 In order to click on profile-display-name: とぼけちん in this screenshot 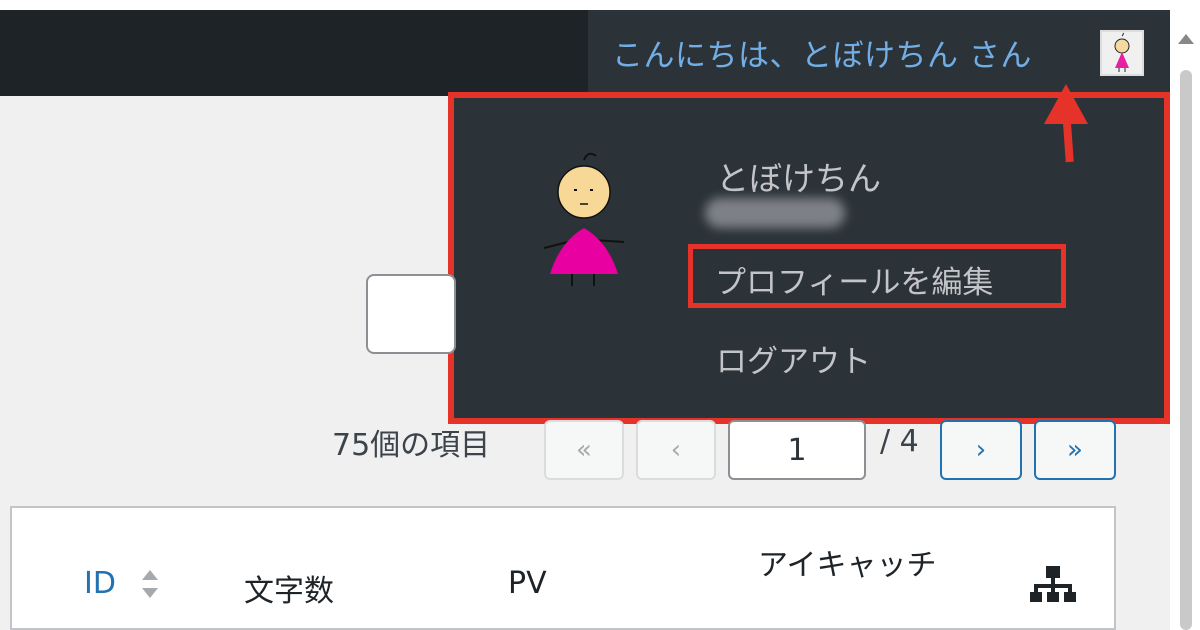, I will do `click(798, 176)`.